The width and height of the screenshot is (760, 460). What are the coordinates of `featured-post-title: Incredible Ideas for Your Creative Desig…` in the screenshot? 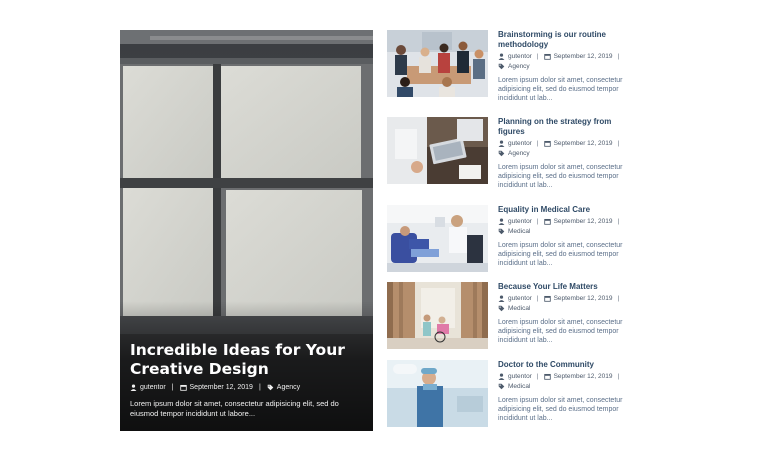 It's located at (246, 360).